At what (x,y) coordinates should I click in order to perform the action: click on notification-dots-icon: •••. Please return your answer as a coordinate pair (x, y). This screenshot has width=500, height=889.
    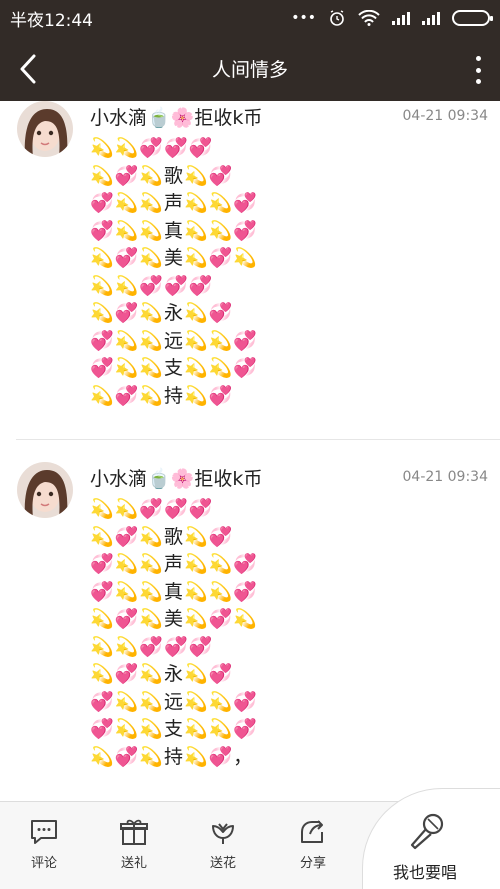
    Looking at the image, I should click on (303, 18).